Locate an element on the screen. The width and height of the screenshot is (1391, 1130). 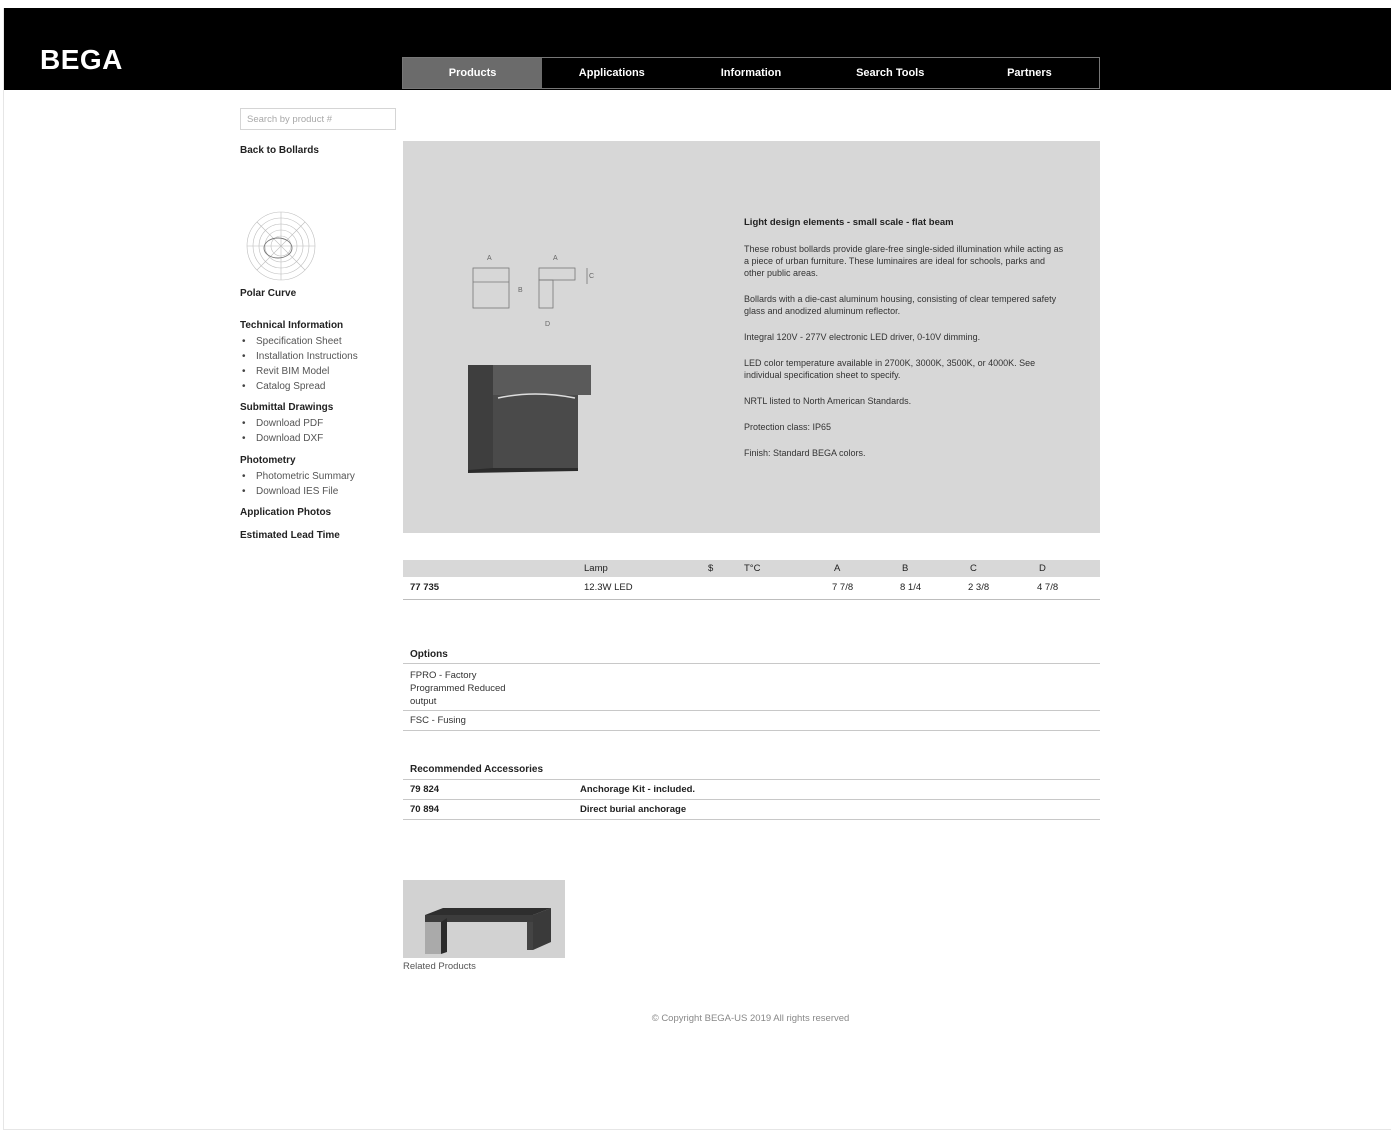
b-value: 8 1/4 is located at coordinates (911, 587).